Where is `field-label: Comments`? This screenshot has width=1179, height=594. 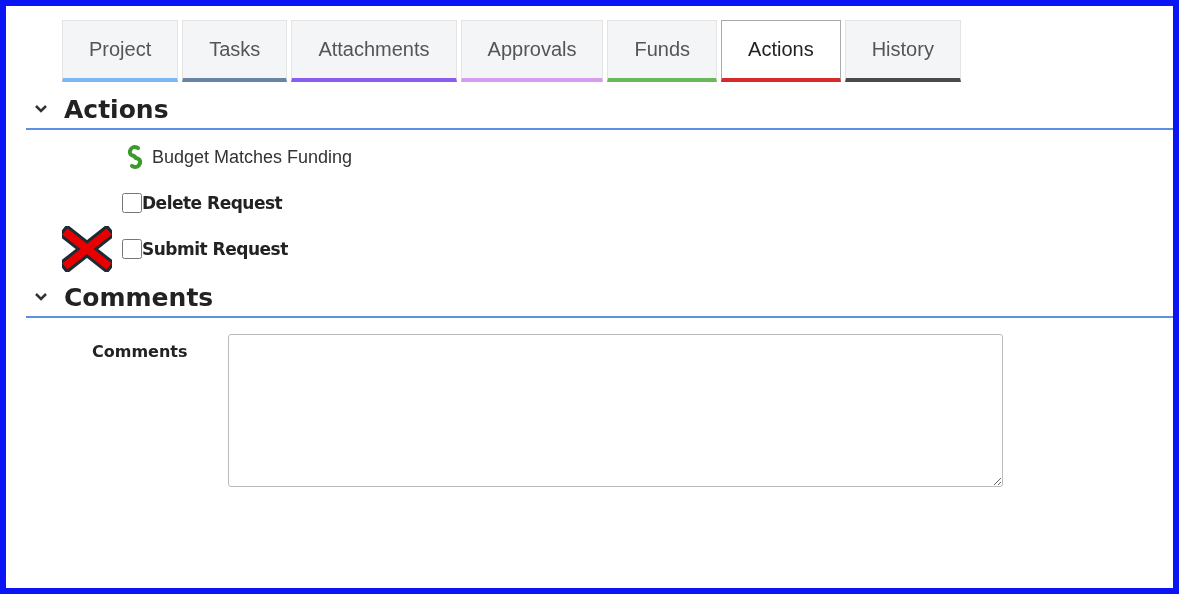
field-label: Comments is located at coordinates (140, 352).